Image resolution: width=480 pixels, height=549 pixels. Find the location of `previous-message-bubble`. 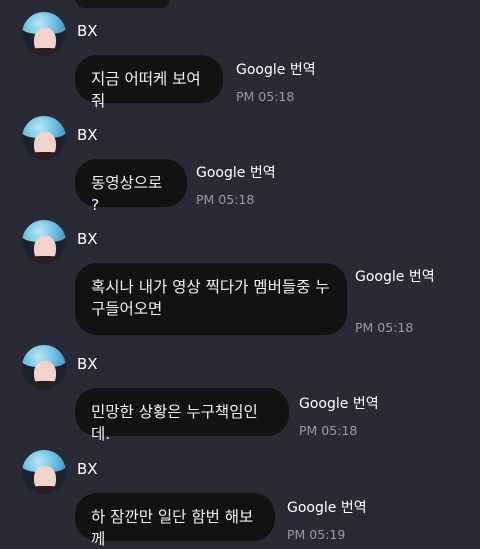

previous-message-bubble is located at coordinates (122, 4).